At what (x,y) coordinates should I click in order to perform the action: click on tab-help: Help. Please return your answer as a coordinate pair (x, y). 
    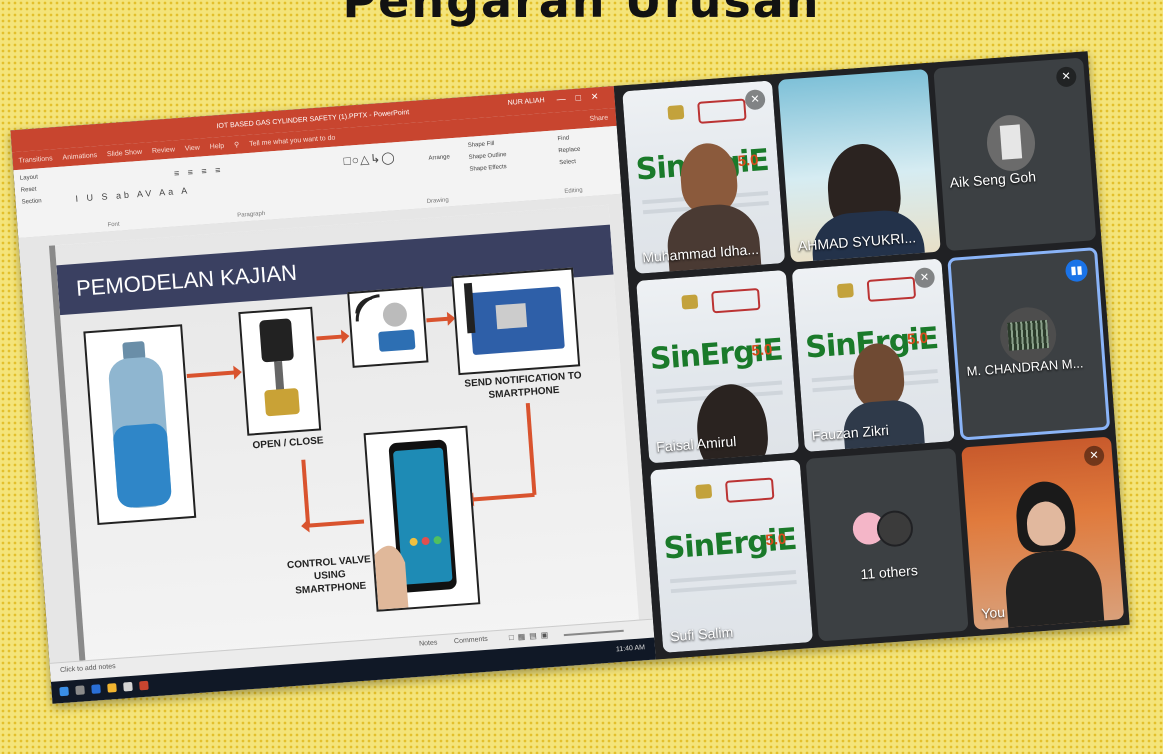
    Looking at the image, I should click on (217, 146).